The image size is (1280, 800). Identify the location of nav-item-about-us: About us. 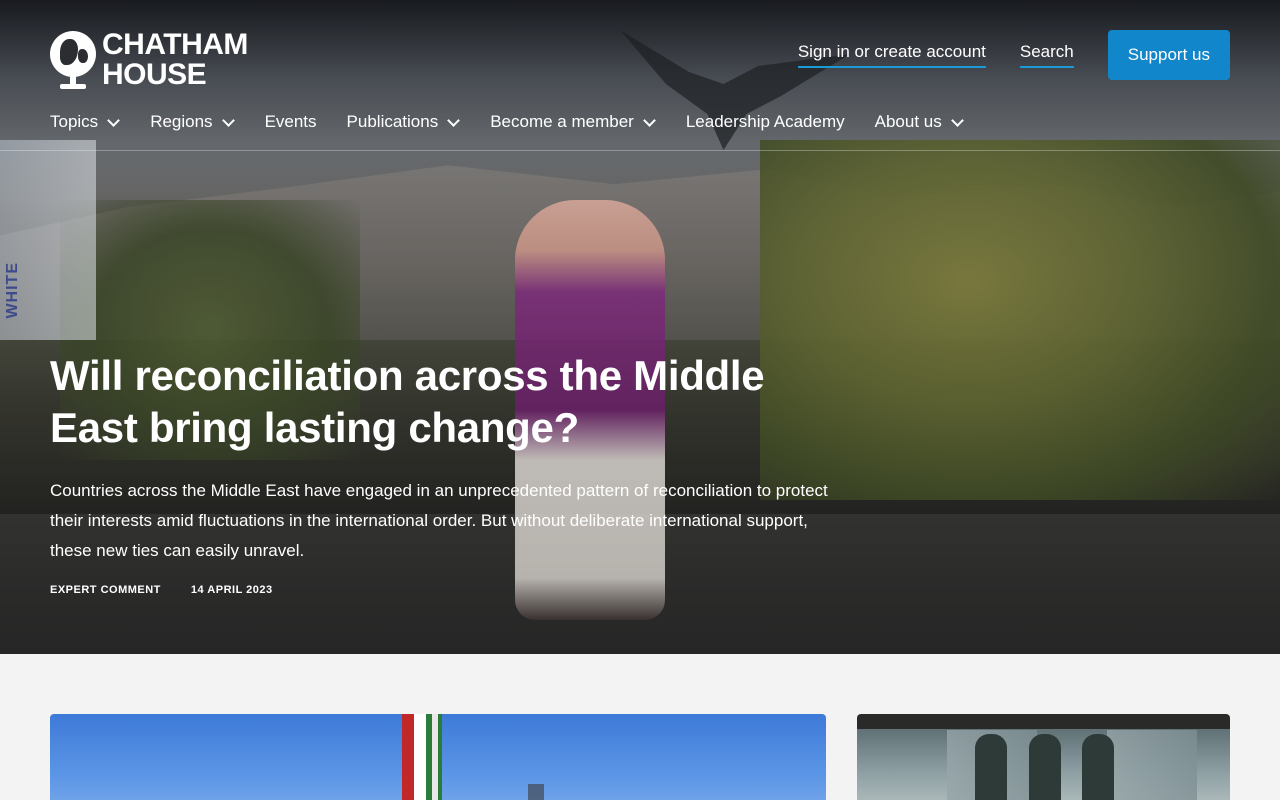
(919, 122).